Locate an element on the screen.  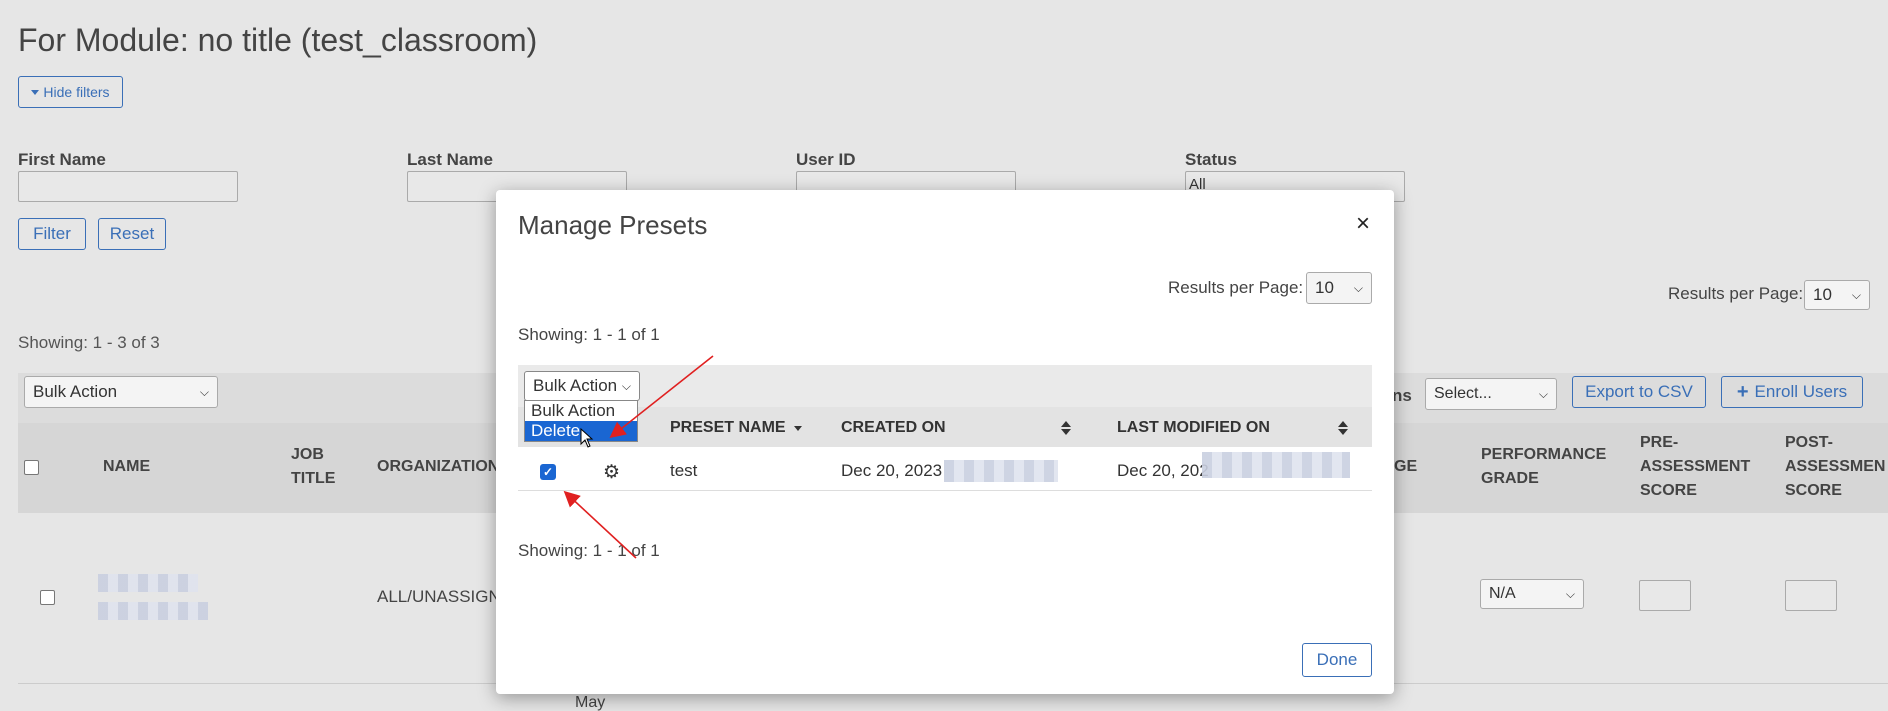
col-pre-1: PRE- is located at coordinates (1659, 442).